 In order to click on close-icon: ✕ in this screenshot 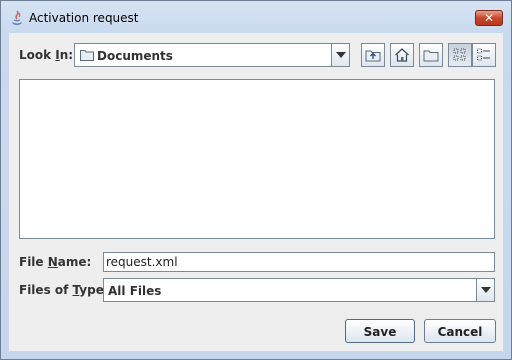, I will do `click(489, 18)`.